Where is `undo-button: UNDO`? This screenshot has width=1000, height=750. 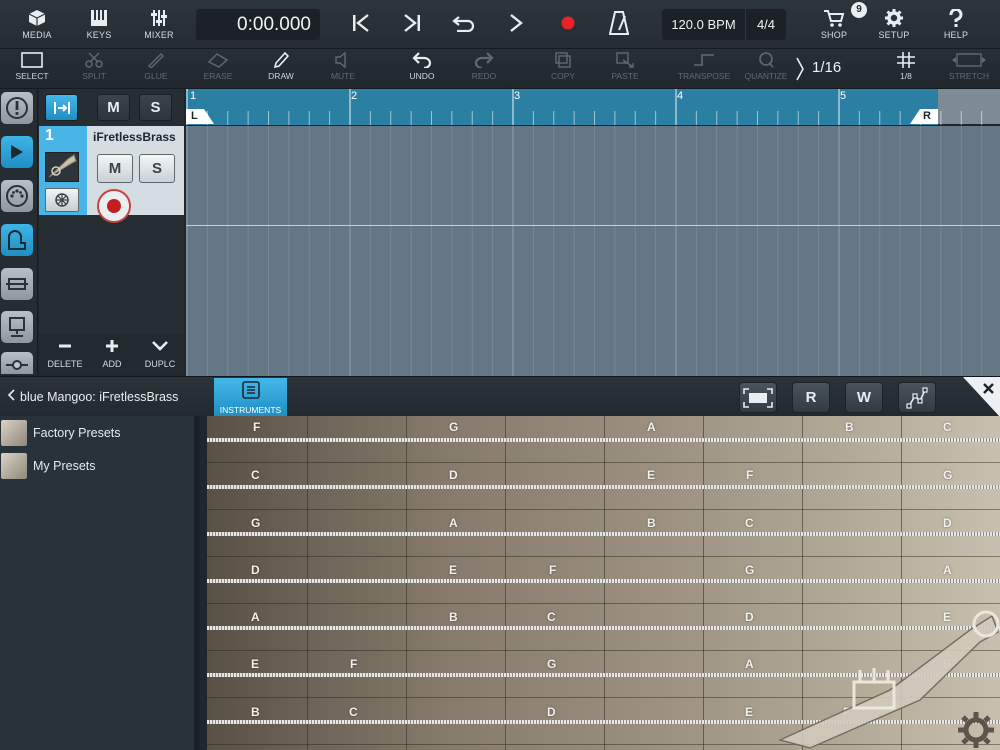 undo-button: UNDO is located at coordinates (422, 70).